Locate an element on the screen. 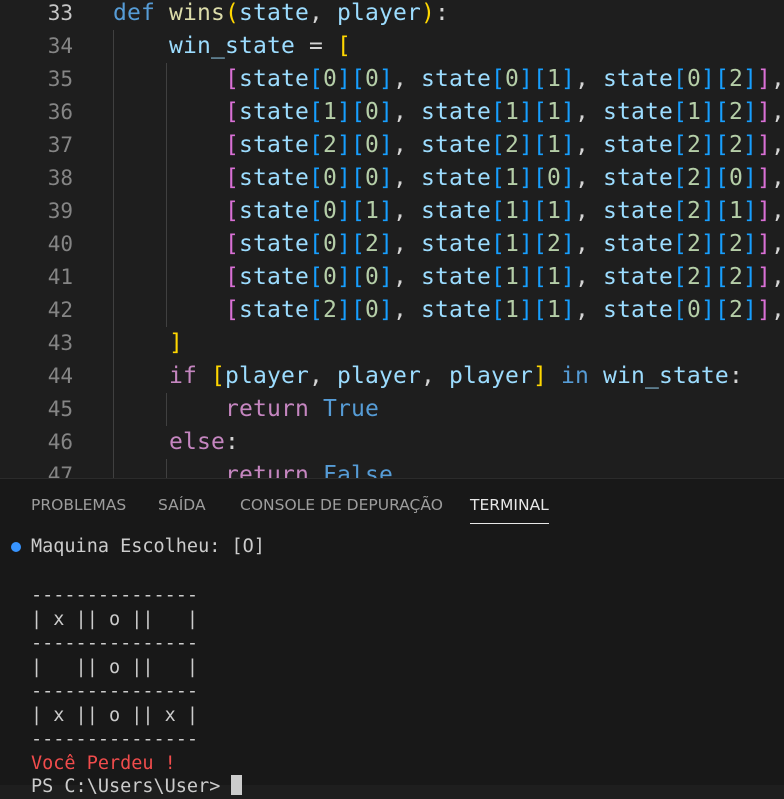 The width and height of the screenshot is (784, 799). code-text: else: is located at coordinates (204, 442).